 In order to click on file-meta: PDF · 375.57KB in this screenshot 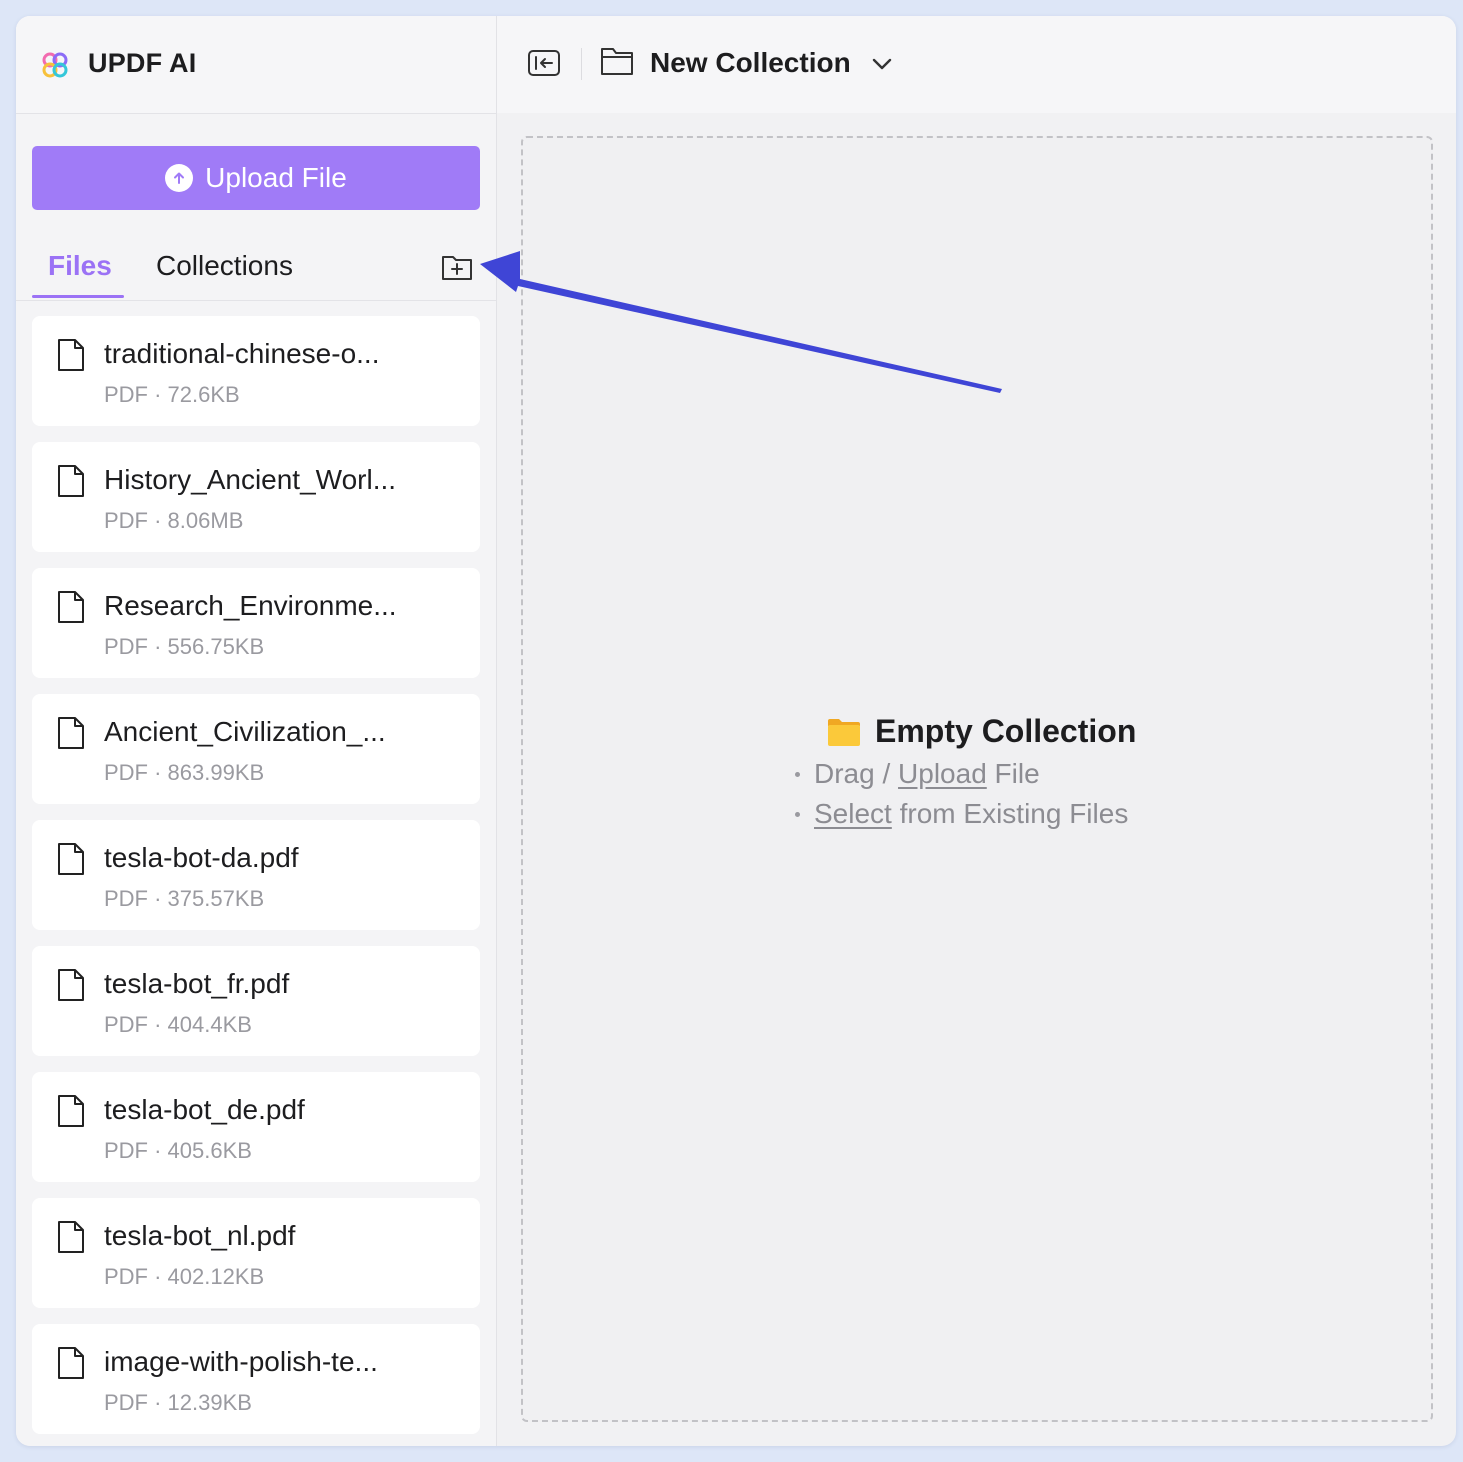, I will do `click(184, 898)`.